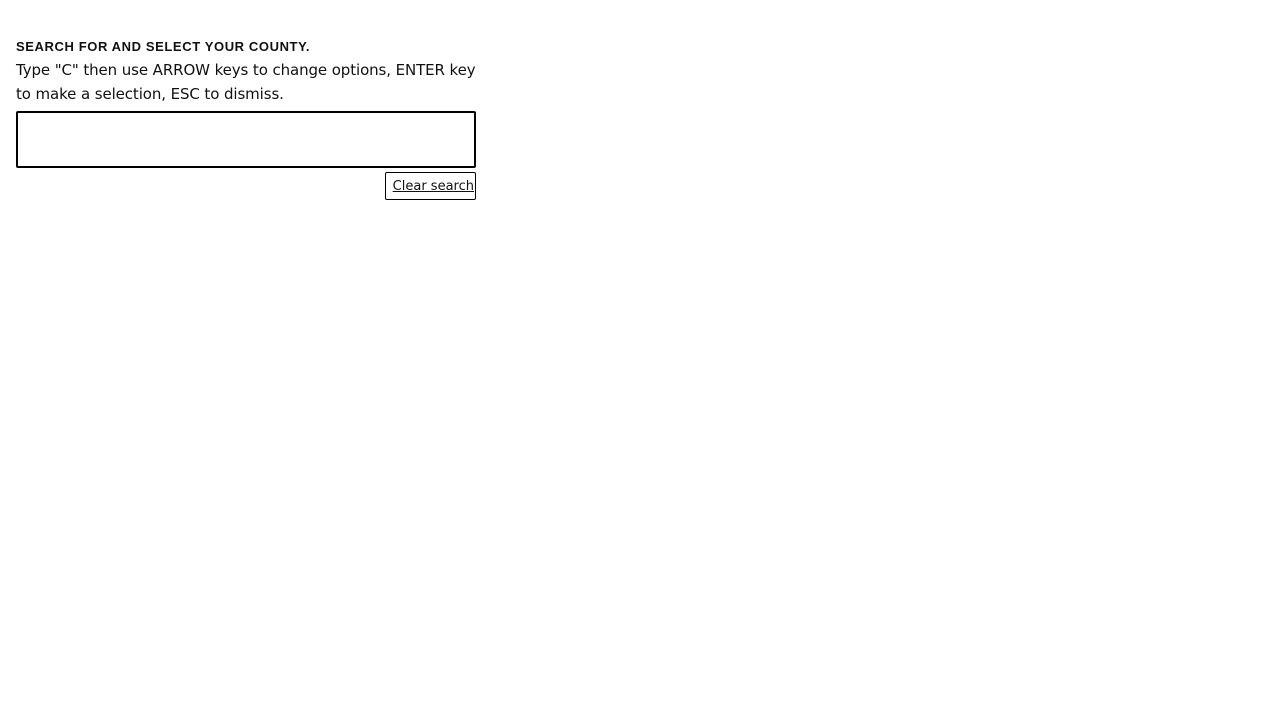 This screenshot has height=720, width=1280. Describe the element at coordinates (246, 139) in the screenshot. I see `county-search-input` at that location.